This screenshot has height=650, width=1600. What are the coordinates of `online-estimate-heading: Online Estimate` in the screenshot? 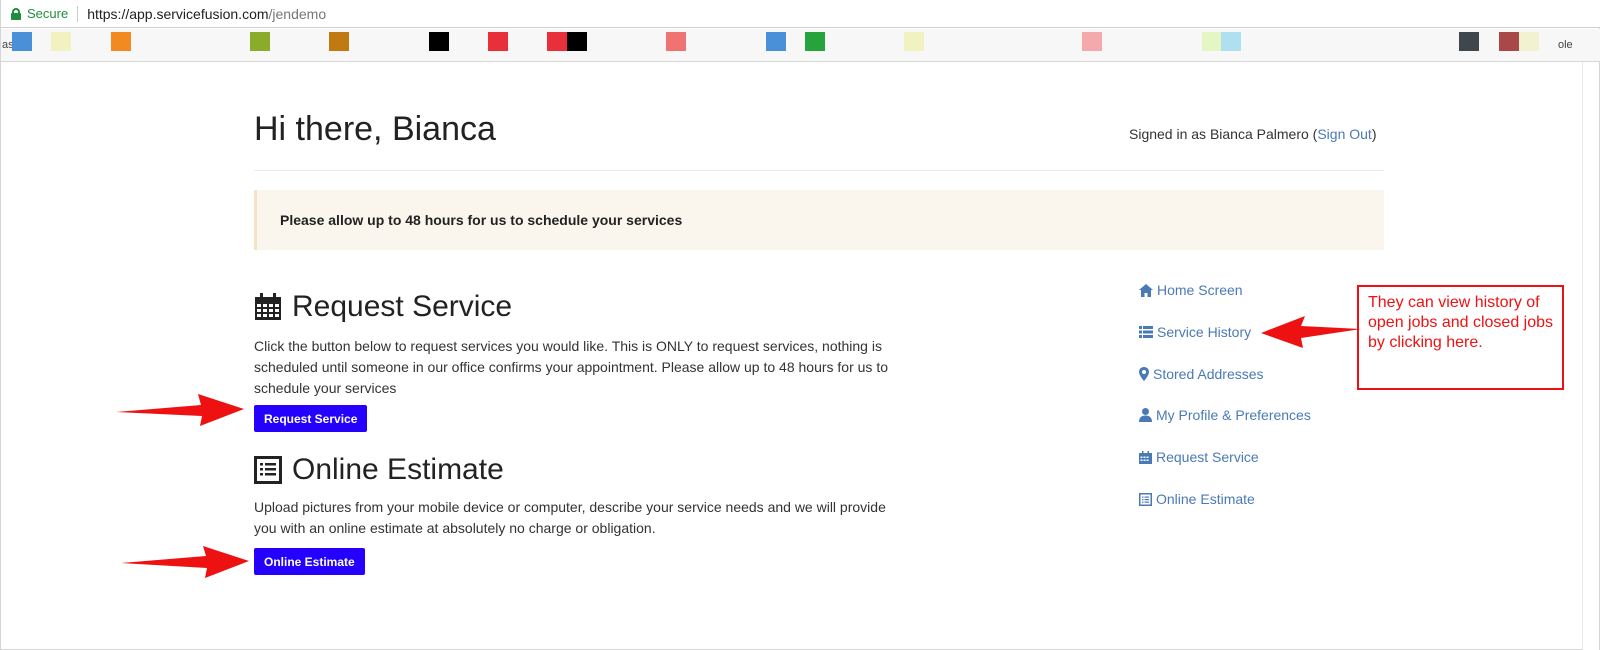 It's located at (379, 470).